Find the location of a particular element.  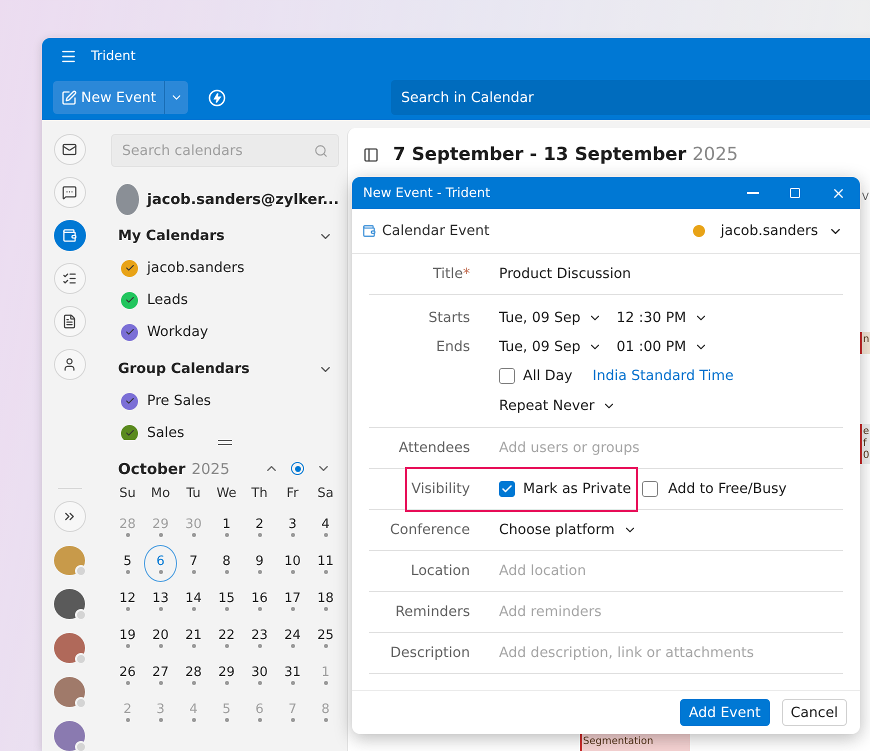

calendar-day: 14 is located at coordinates (193, 600).